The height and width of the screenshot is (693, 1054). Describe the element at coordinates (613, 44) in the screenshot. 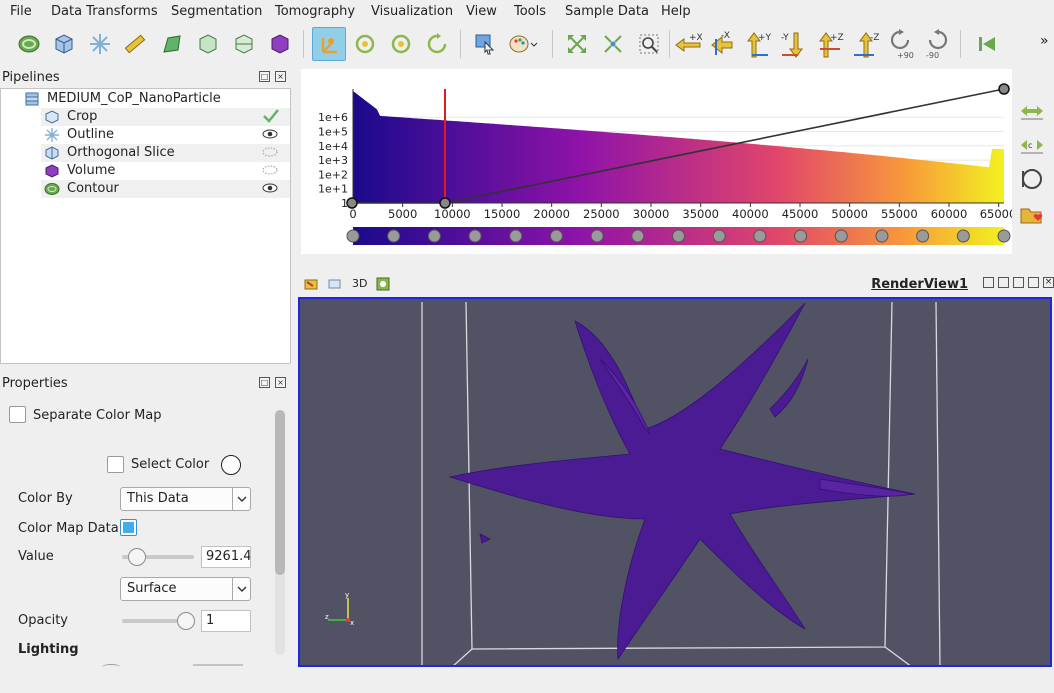

I see `zoom-extents-icon` at that location.